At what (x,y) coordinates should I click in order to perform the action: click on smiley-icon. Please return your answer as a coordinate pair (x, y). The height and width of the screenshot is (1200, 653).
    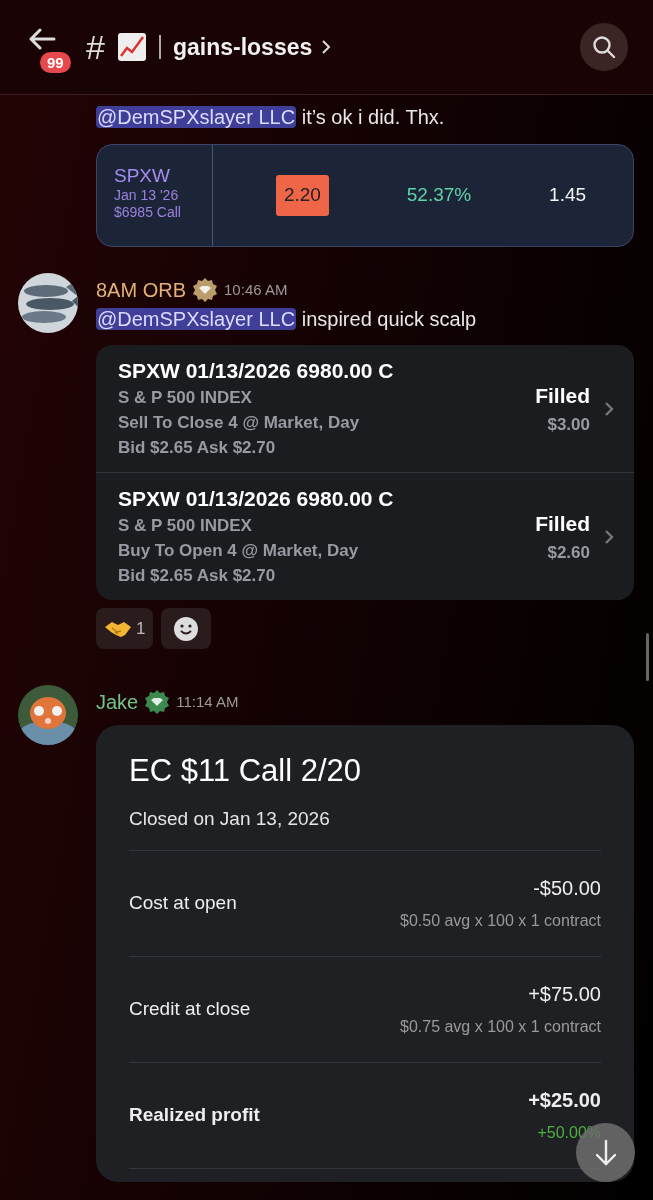
    Looking at the image, I should click on (186, 628).